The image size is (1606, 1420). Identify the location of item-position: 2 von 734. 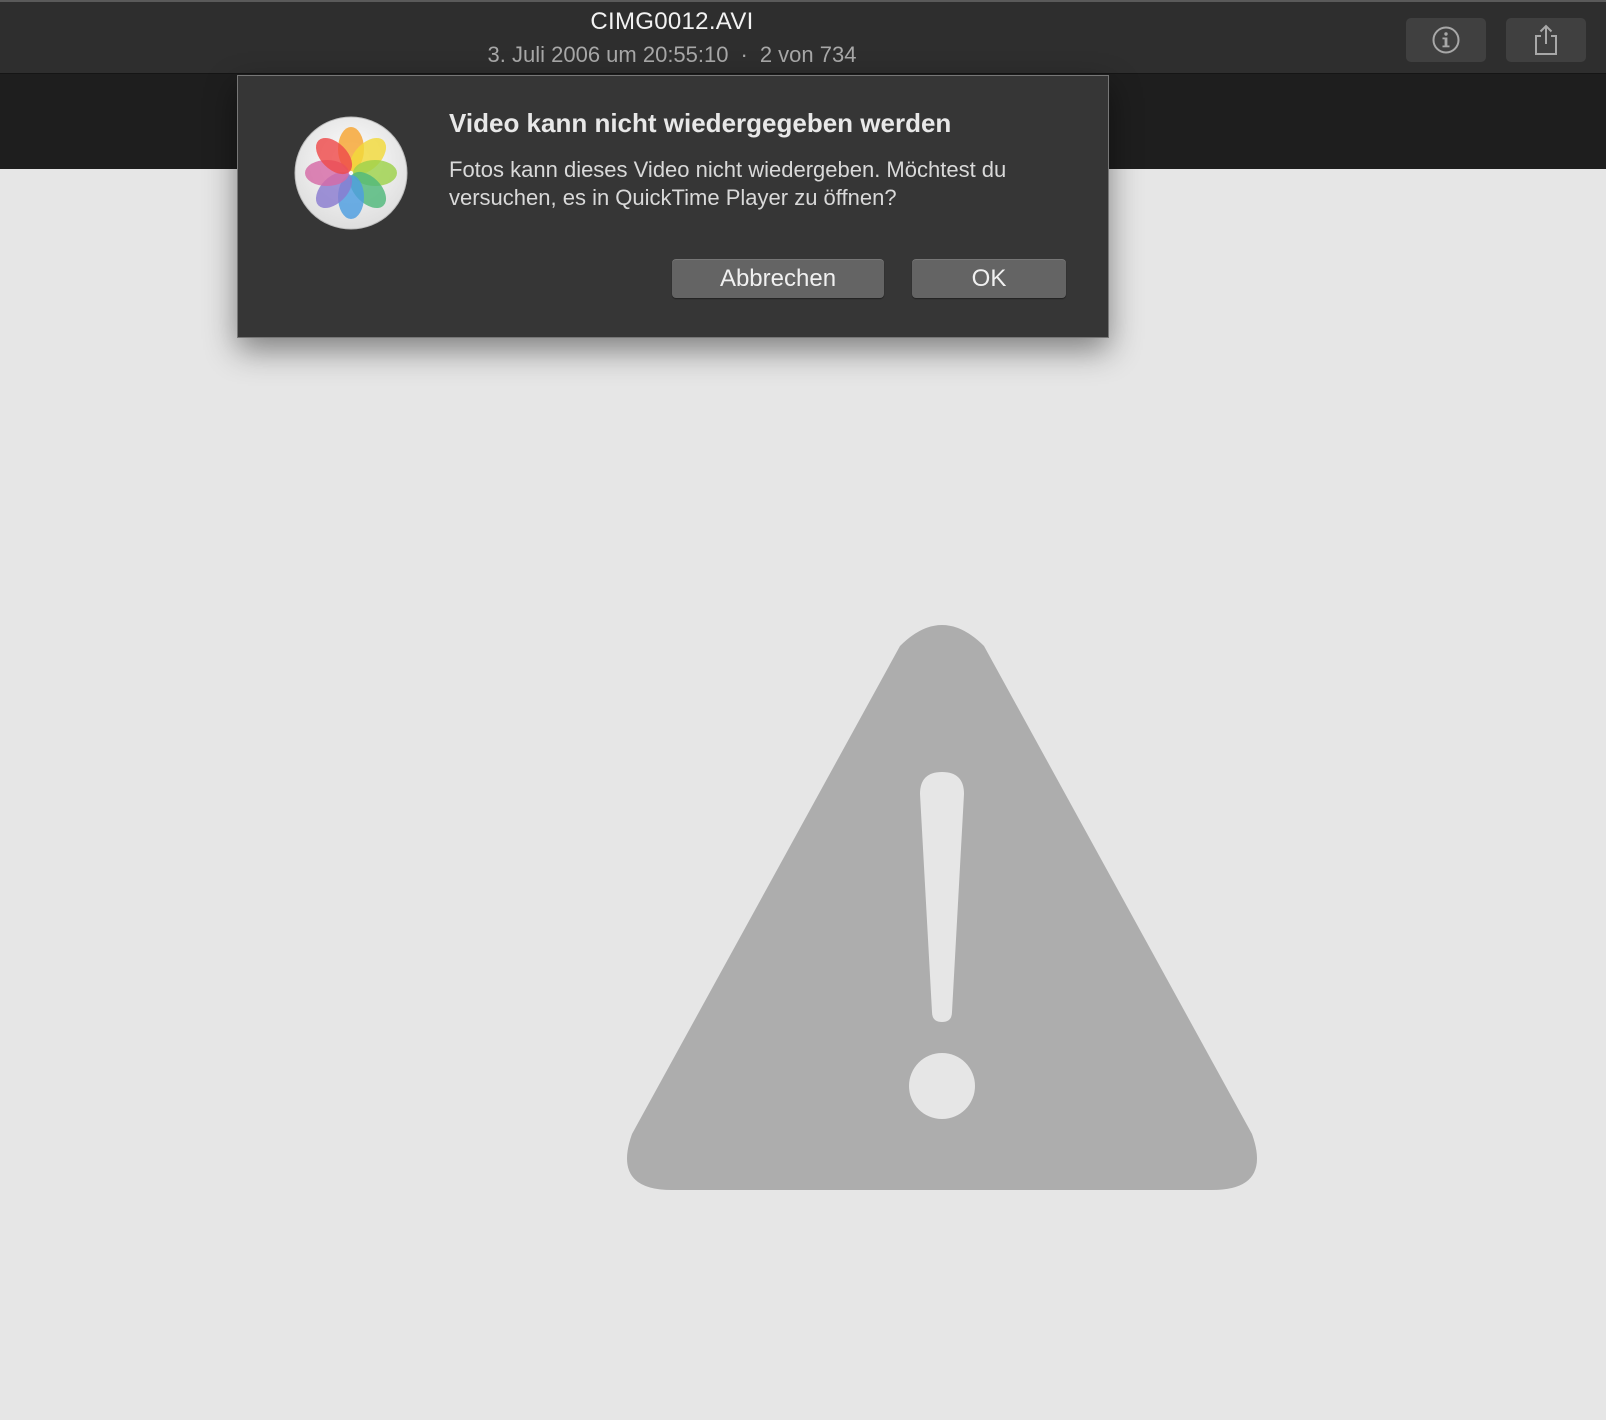
(808, 54).